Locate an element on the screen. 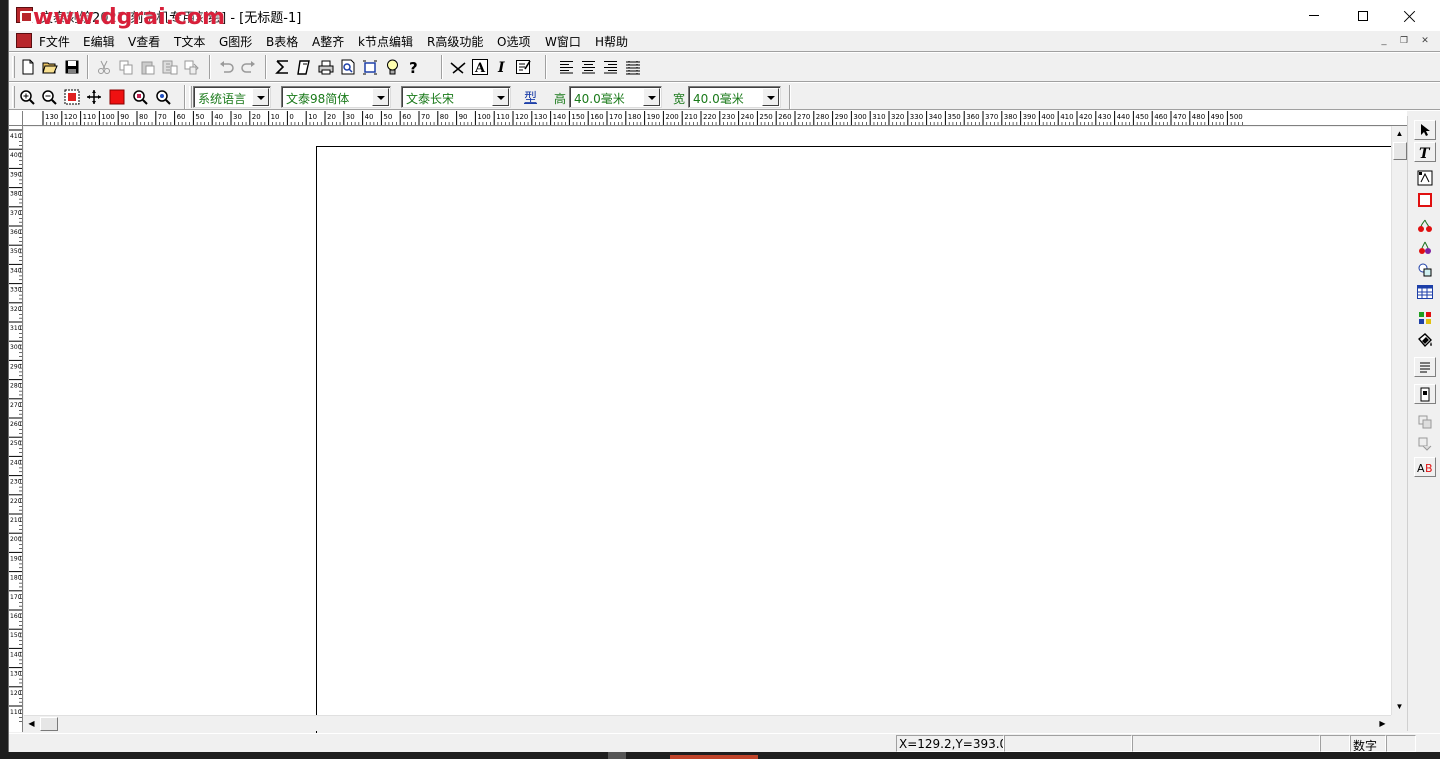  align-left-button is located at coordinates (566, 67).